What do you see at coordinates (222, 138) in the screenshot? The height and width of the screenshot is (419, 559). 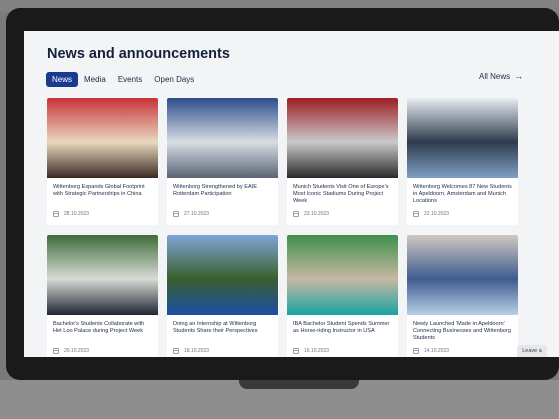 I see `conference-booth-photo` at bounding box center [222, 138].